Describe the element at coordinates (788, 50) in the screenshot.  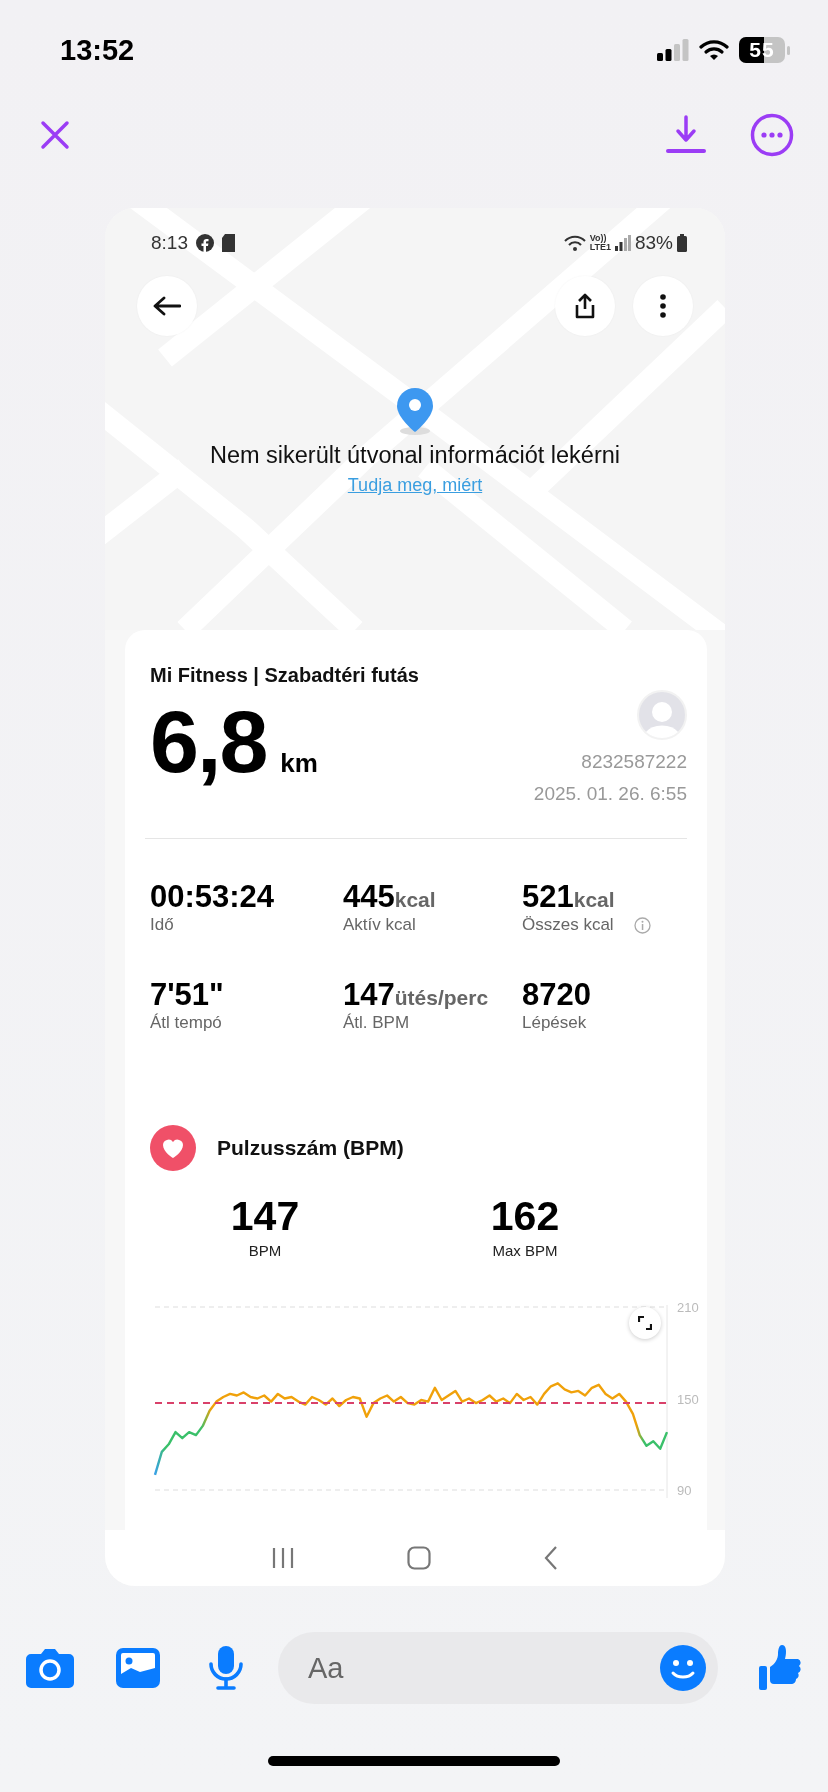
I see `battery-cap-icon` at that location.